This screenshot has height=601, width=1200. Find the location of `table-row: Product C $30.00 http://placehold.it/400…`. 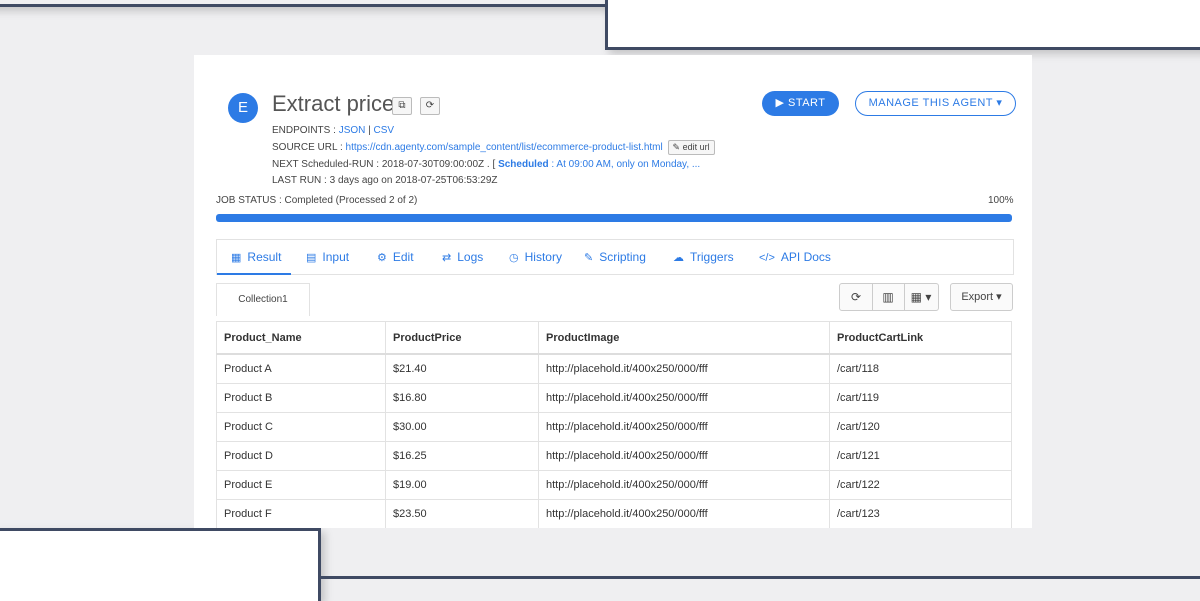

table-row: Product C $30.00 http://placehold.it/400… is located at coordinates (614, 427).